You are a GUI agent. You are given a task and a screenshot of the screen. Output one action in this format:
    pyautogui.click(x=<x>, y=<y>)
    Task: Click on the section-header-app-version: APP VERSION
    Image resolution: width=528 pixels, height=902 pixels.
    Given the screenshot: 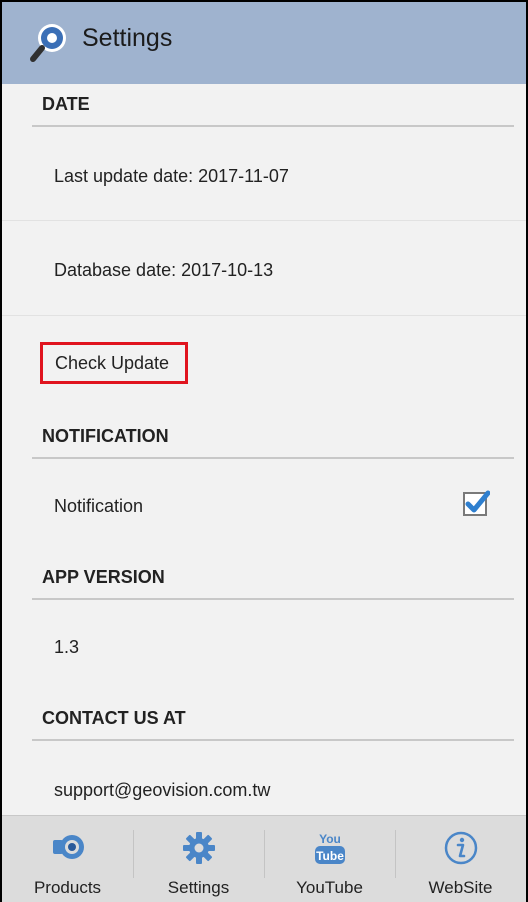 What is the action you would take?
    pyautogui.click(x=103, y=577)
    